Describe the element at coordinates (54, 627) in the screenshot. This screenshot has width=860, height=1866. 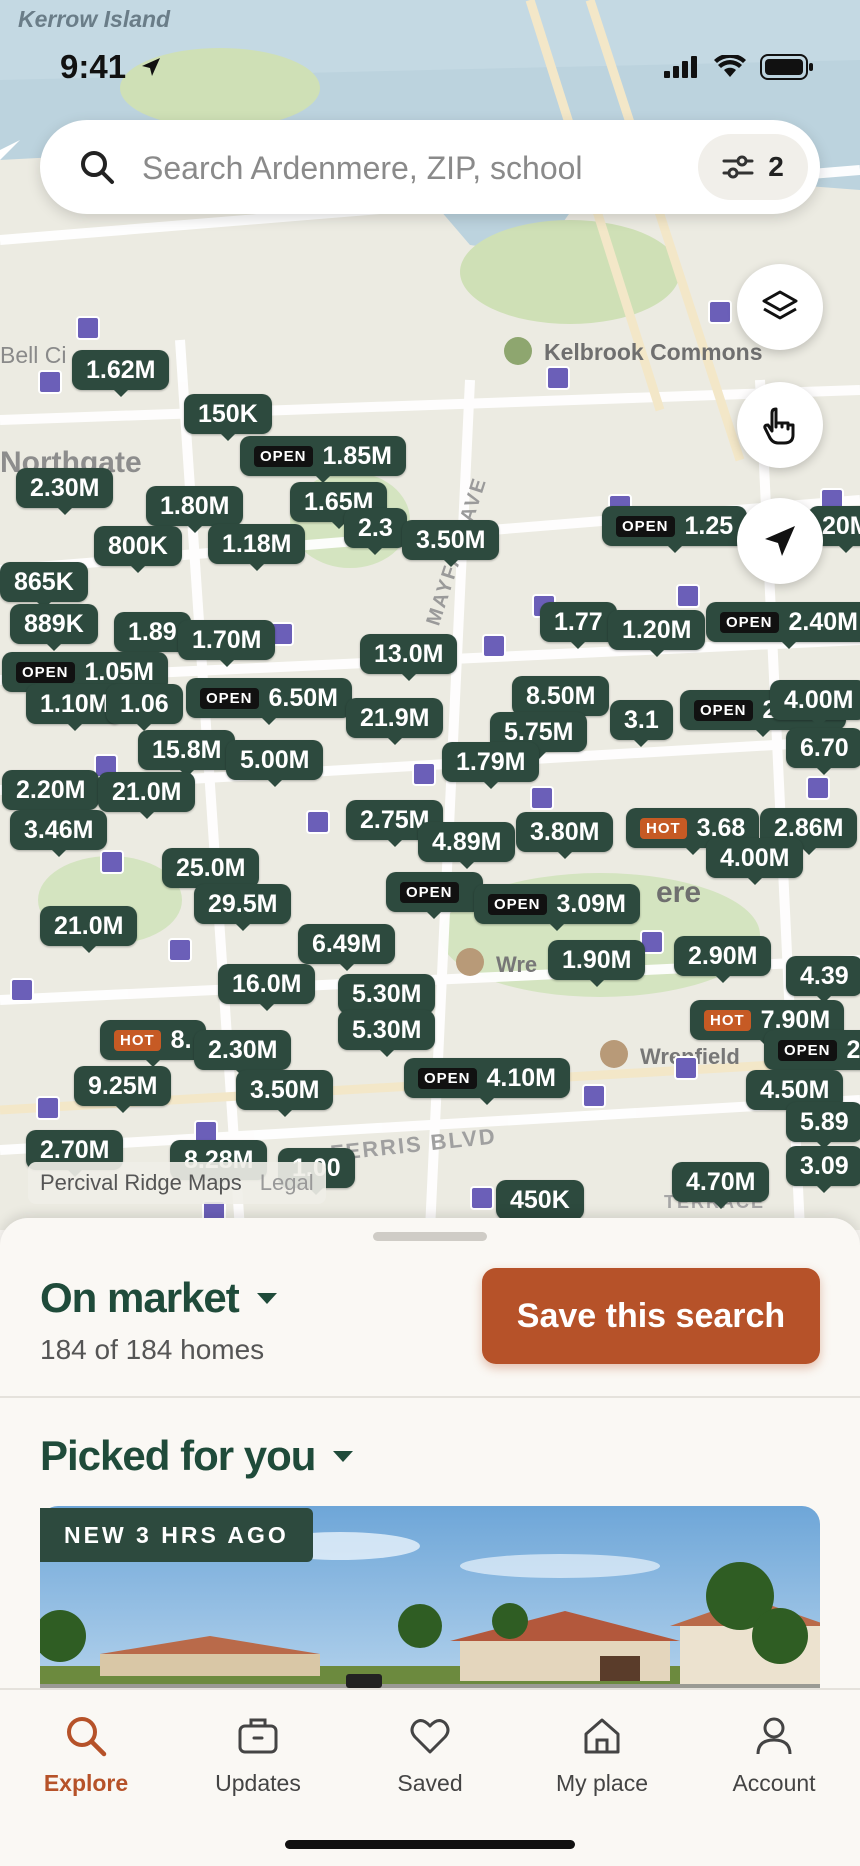
I see `price-pin: 889K` at that location.